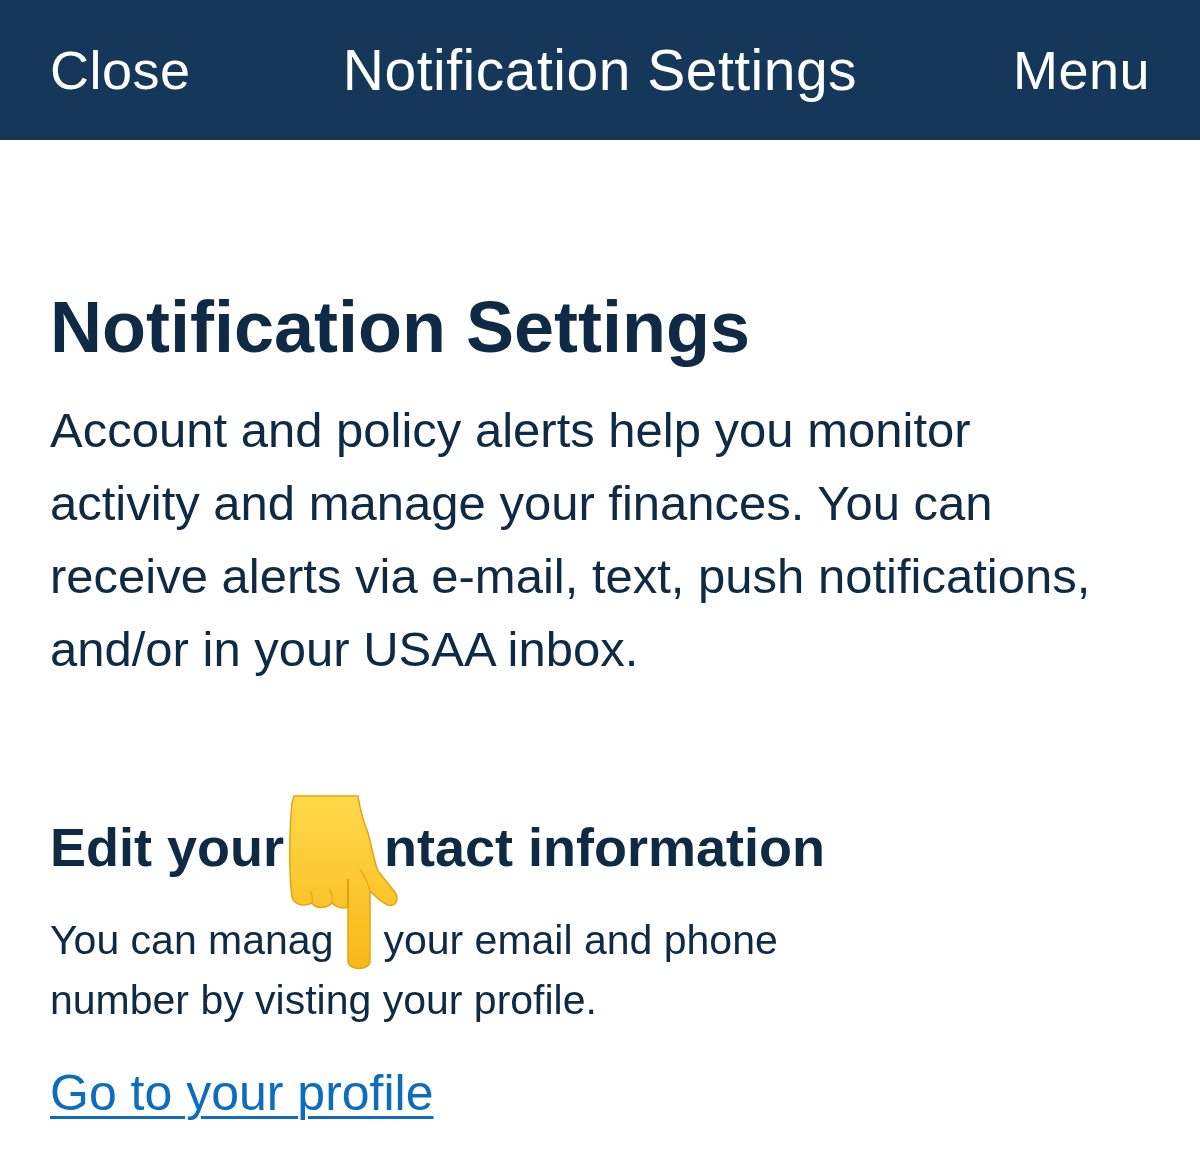  What do you see at coordinates (242, 1093) in the screenshot?
I see `profile-link: Go to your profile` at bounding box center [242, 1093].